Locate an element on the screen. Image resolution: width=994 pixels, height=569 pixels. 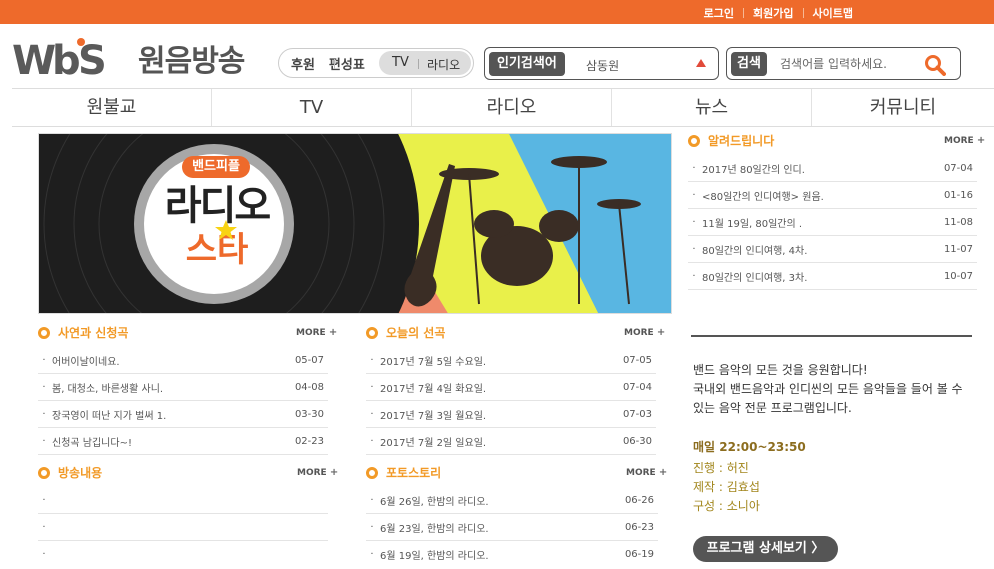
list-item-title: 11월 19일, 80일간의 . is located at coordinates (819, 222).